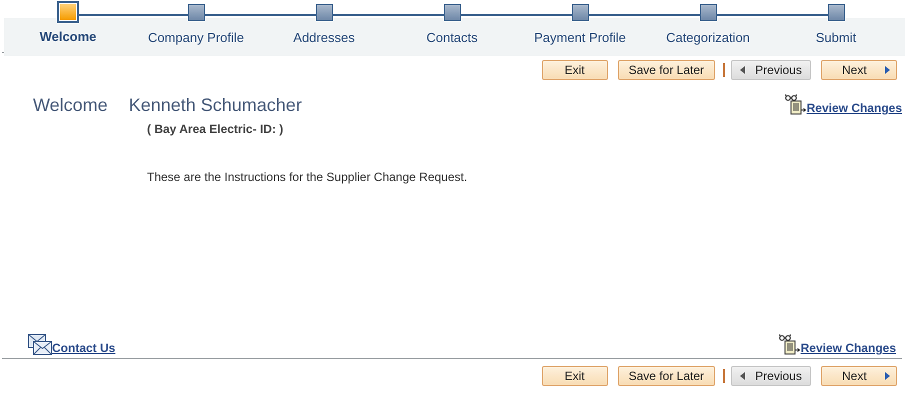 The height and width of the screenshot is (407, 905). Describe the element at coordinates (452, 37) in the screenshot. I see `step-label: Contacts` at that location.